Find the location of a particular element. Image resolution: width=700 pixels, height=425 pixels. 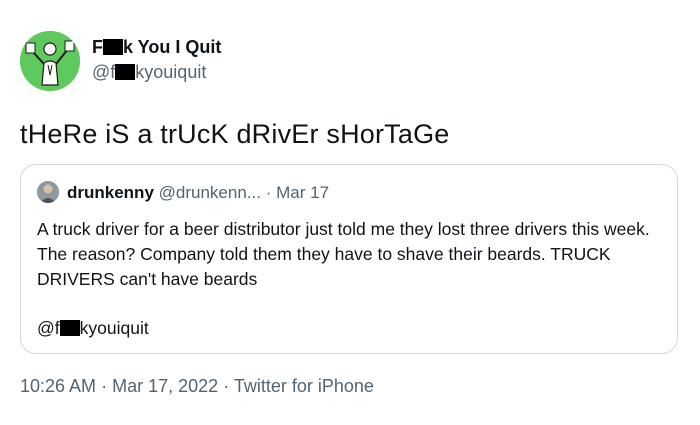

quoted-mention: @f kyouiquit is located at coordinates (93, 328).